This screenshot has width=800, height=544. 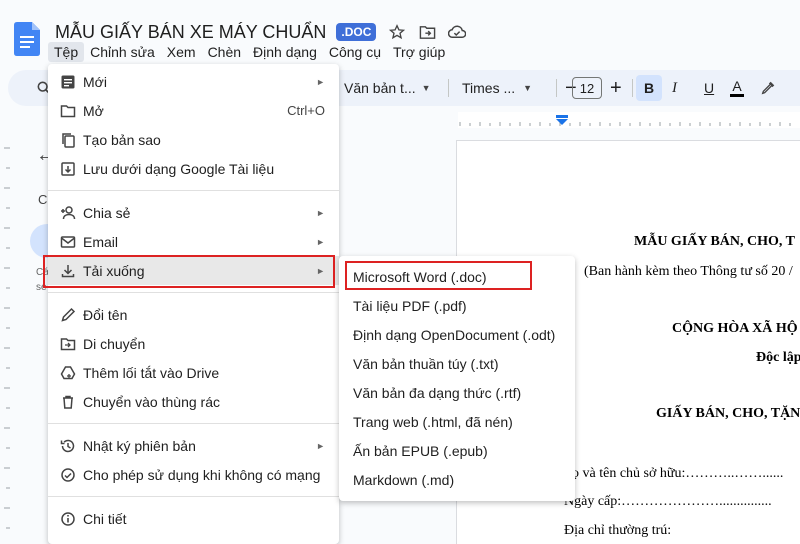 What do you see at coordinates (404, 479) in the screenshot?
I see `submenu-item-label: Markdown (.md)` at bounding box center [404, 479].